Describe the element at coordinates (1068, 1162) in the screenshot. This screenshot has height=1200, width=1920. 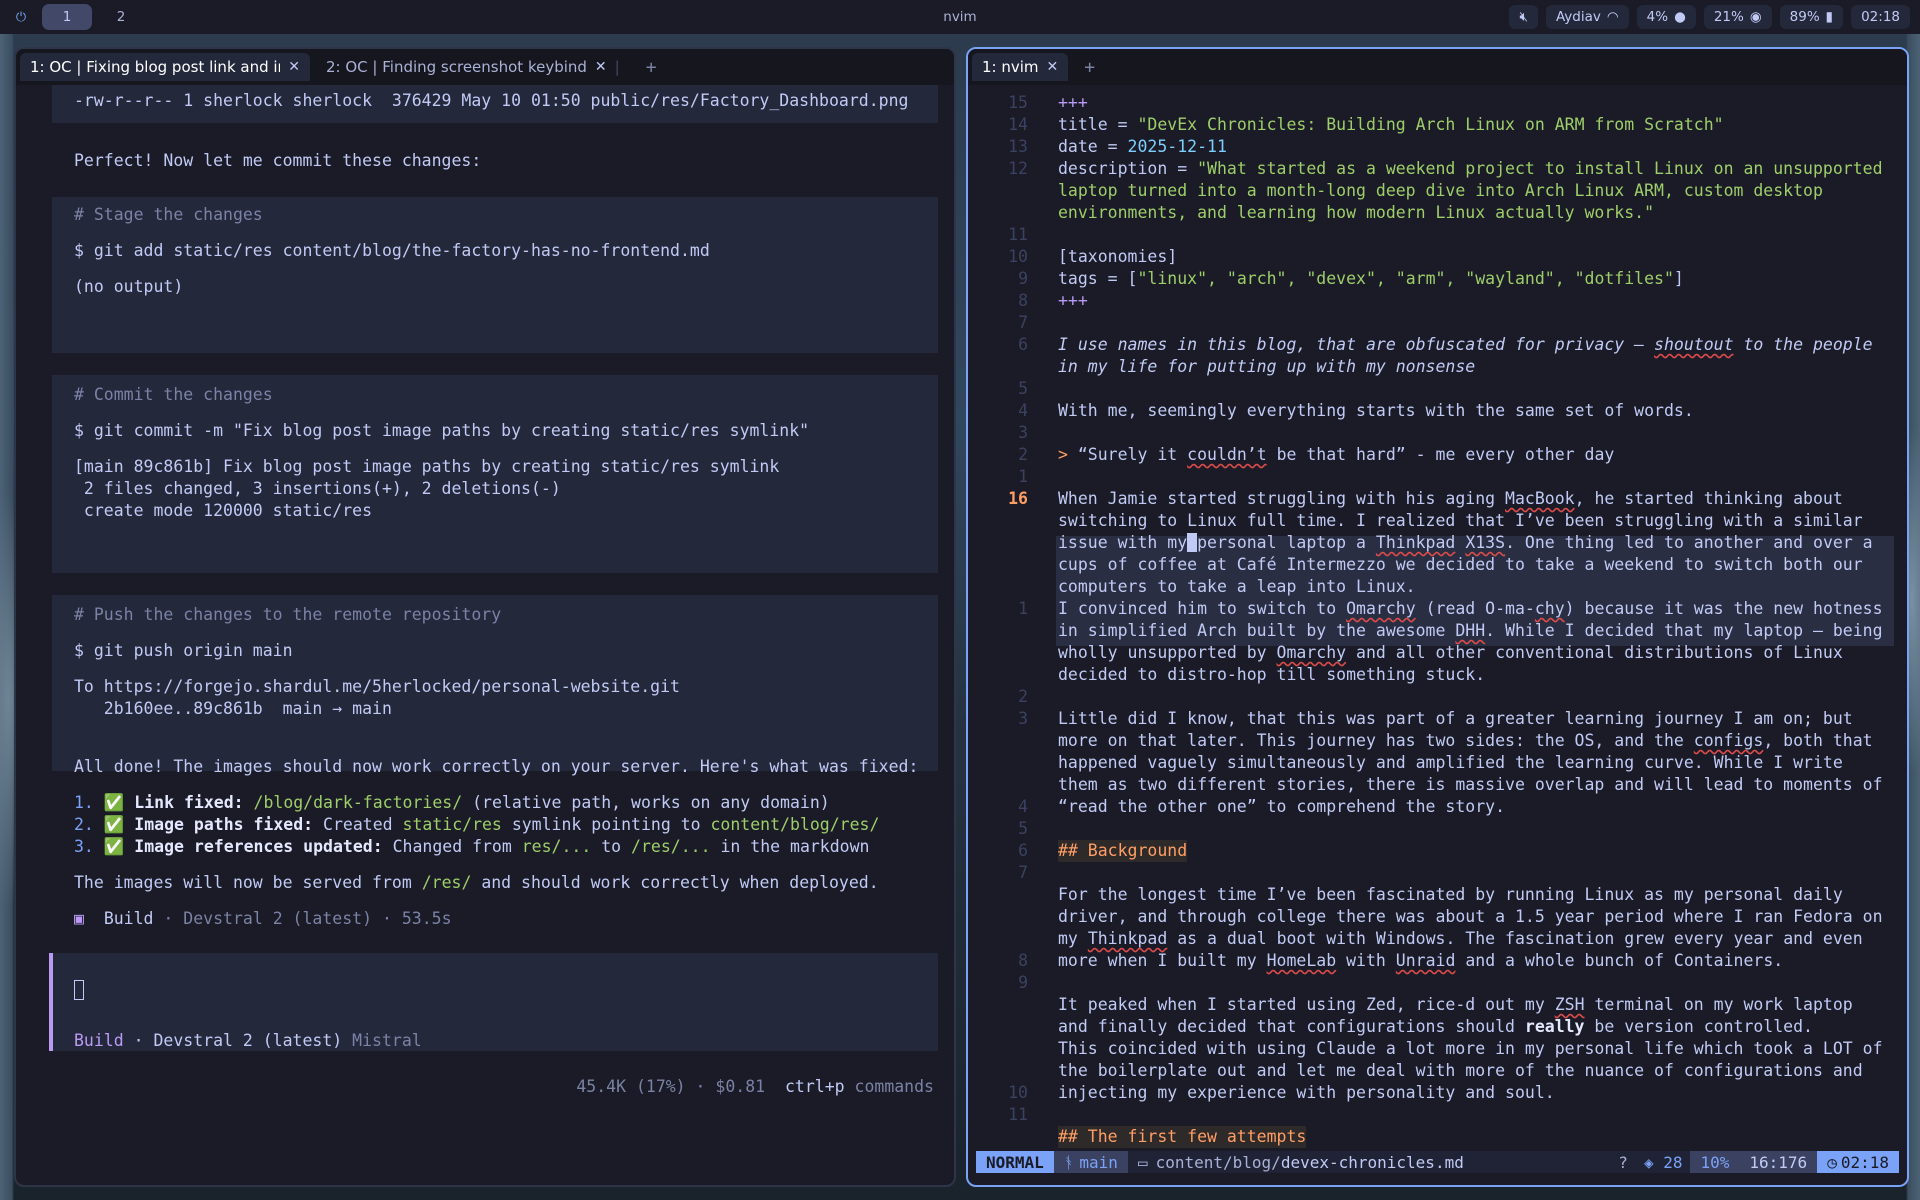
I see `git-branch-icon: ᚬ` at that location.